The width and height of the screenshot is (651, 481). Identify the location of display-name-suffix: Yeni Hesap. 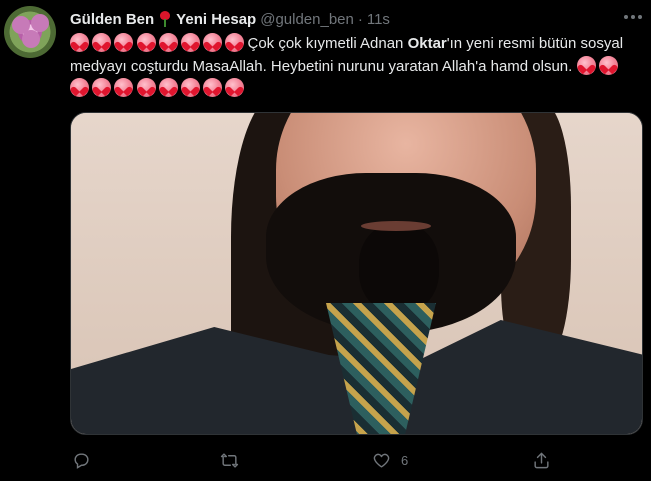
(216, 19).